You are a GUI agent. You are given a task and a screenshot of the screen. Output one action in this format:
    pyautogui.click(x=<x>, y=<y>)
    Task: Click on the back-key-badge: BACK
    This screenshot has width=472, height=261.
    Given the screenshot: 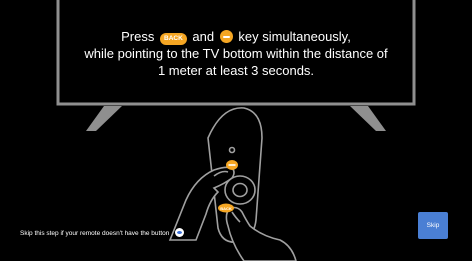 What is the action you would take?
    pyautogui.click(x=173, y=39)
    